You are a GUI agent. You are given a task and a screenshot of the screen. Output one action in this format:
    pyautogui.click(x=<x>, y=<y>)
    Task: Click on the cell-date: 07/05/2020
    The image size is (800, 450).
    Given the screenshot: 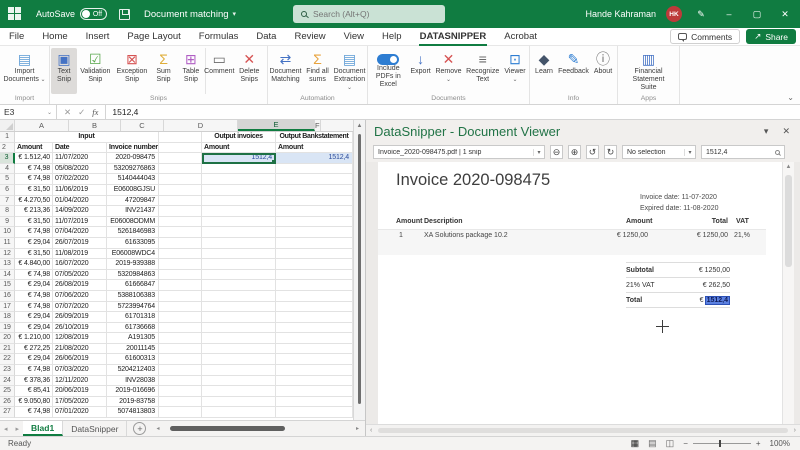 What is the action you would take?
    pyautogui.click(x=80, y=275)
    